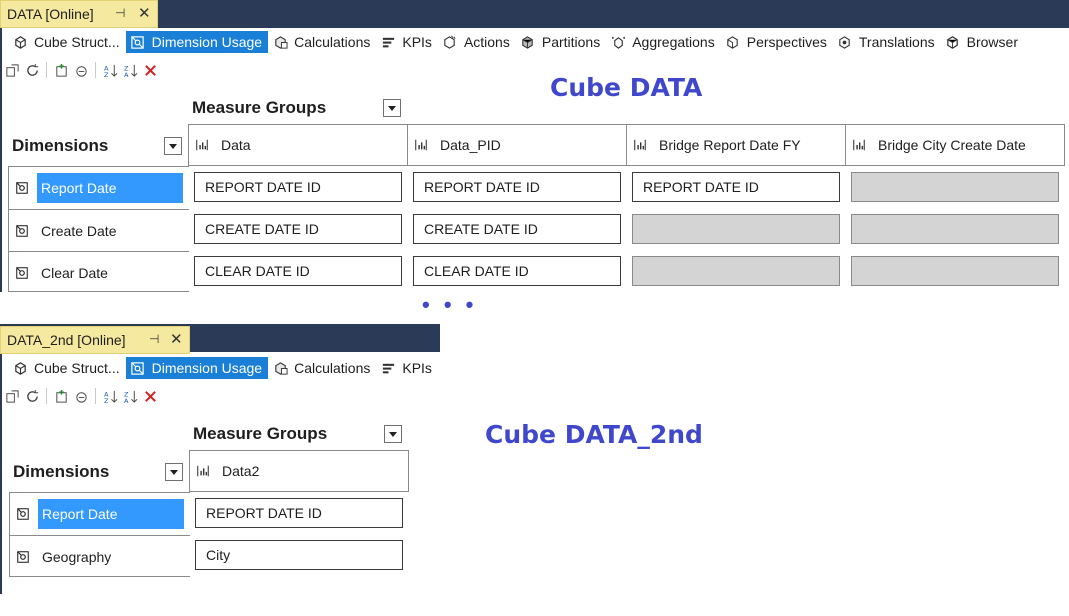 The width and height of the screenshot is (1069, 616). What do you see at coordinates (74, 272) in the screenshot?
I see `dimension-label: Clear Date` at bounding box center [74, 272].